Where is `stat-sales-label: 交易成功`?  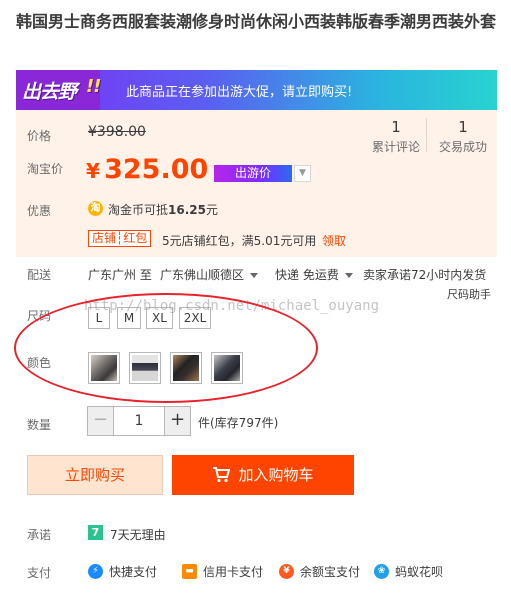
stat-sales-label: 交易成功 is located at coordinates (462, 147).